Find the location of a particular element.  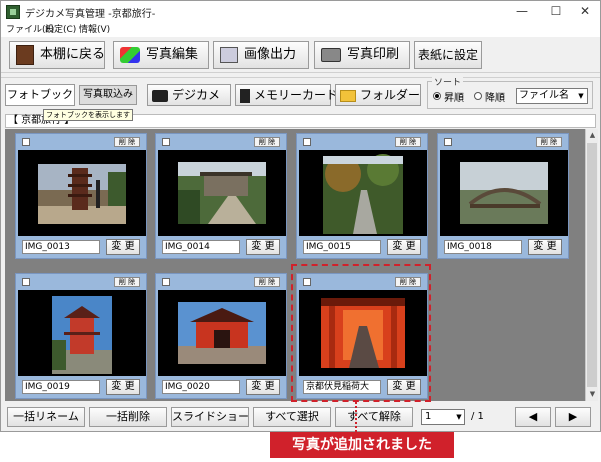

prev-page-button: ◀ is located at coordinates (533, 417).